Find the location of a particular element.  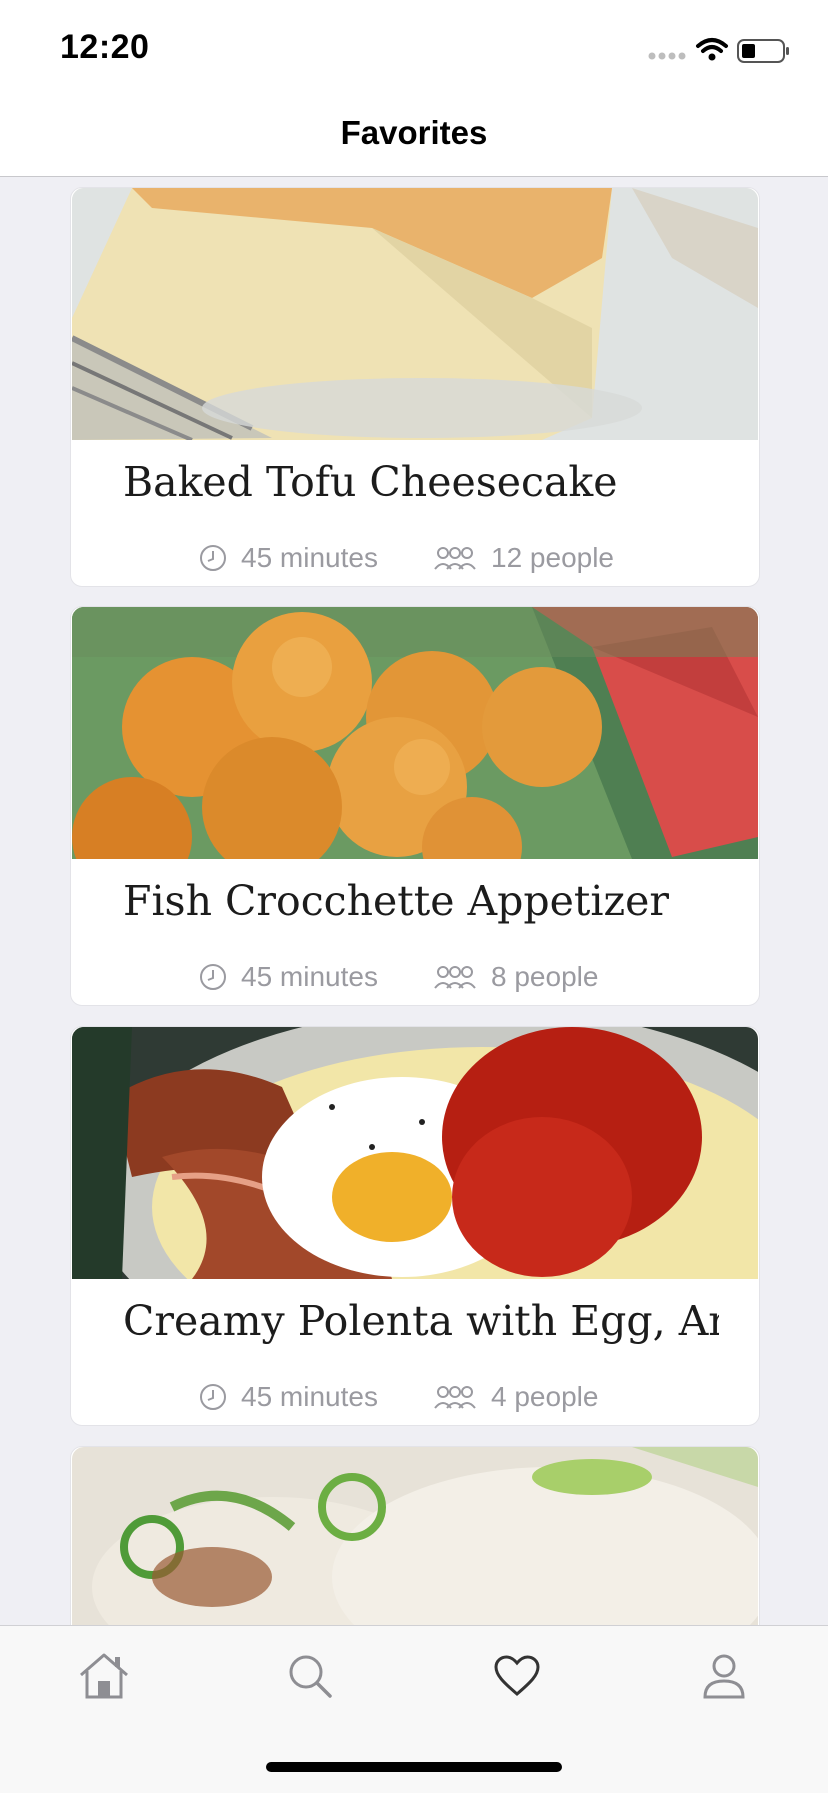

recipe-title: Fish Crocchette Appetizer is located at coordinates (396, 901).